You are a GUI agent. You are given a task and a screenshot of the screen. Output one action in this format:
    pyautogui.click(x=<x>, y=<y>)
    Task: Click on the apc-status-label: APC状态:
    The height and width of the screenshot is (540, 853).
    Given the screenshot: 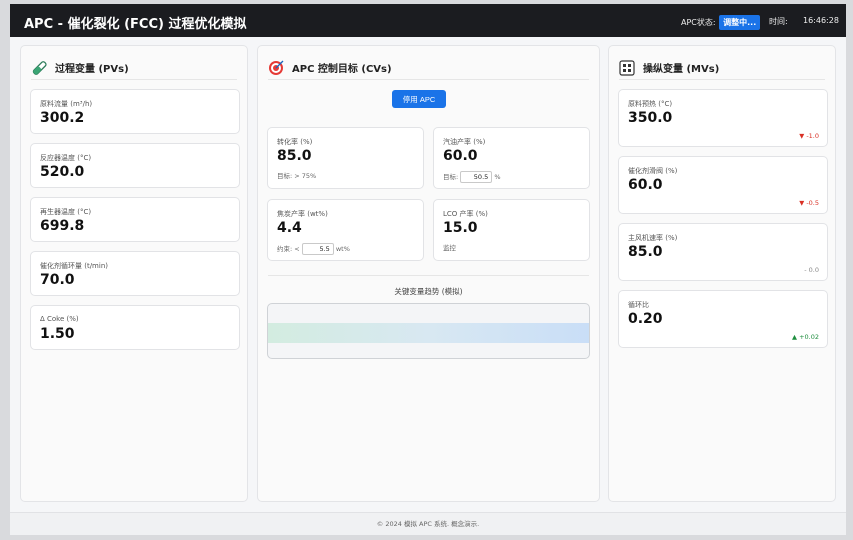 What is the action you would take?
    pyautogui.click(x=698, y=22)
    